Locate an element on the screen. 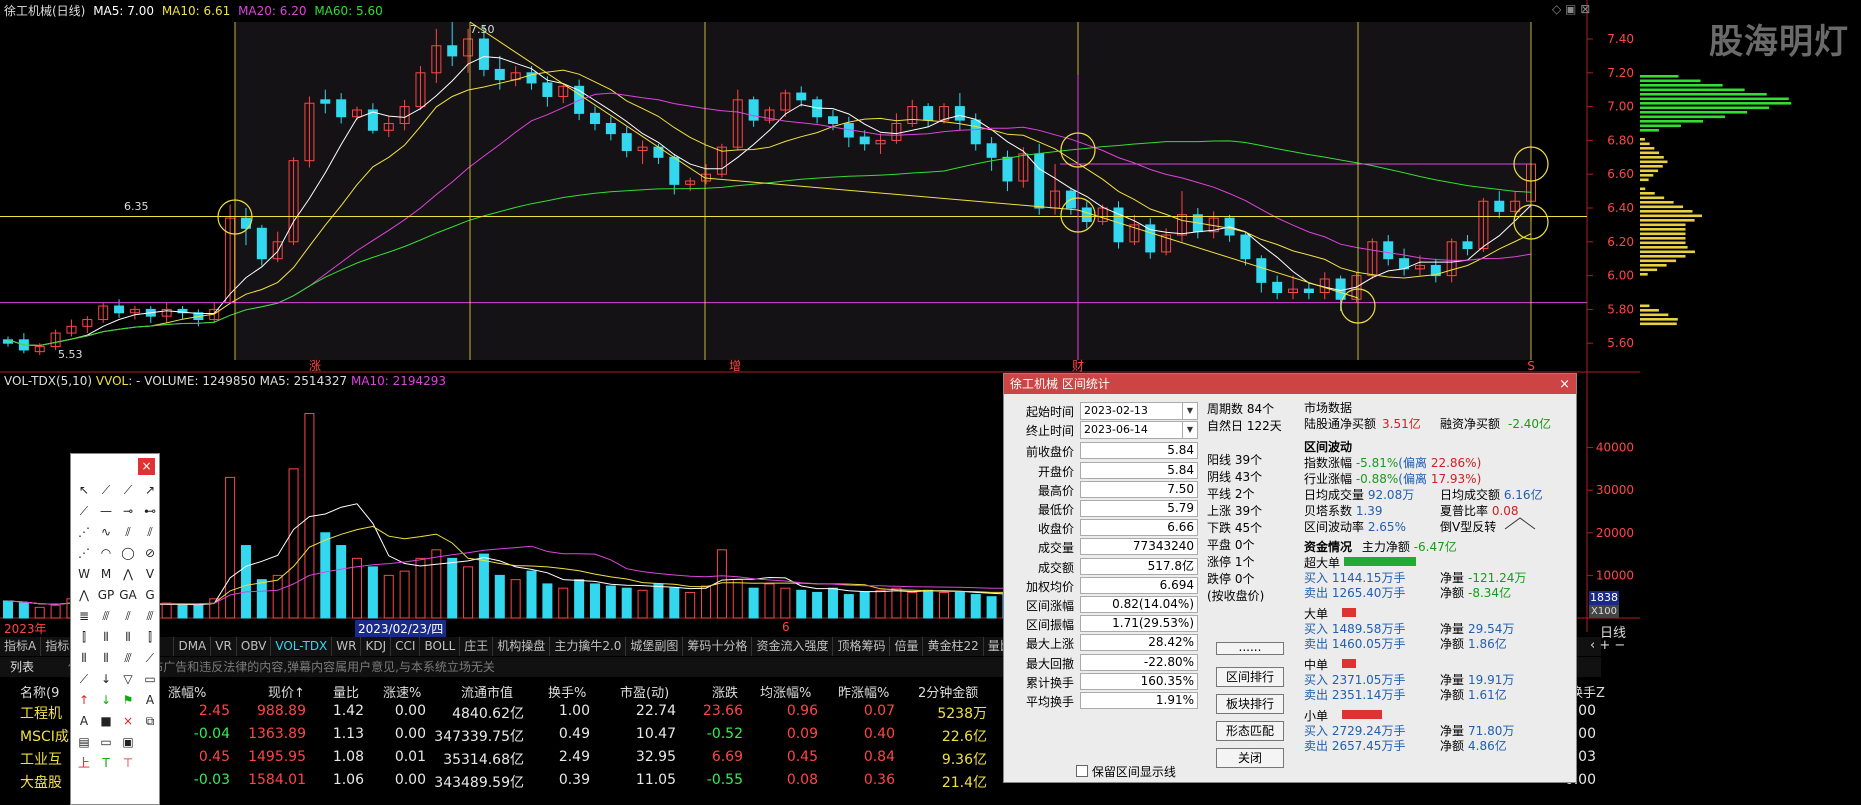 Image resolution: width=1861 pixels, height=805 pixels. zoom-controls: ‹ + − is located at coordinates (1607, 645).